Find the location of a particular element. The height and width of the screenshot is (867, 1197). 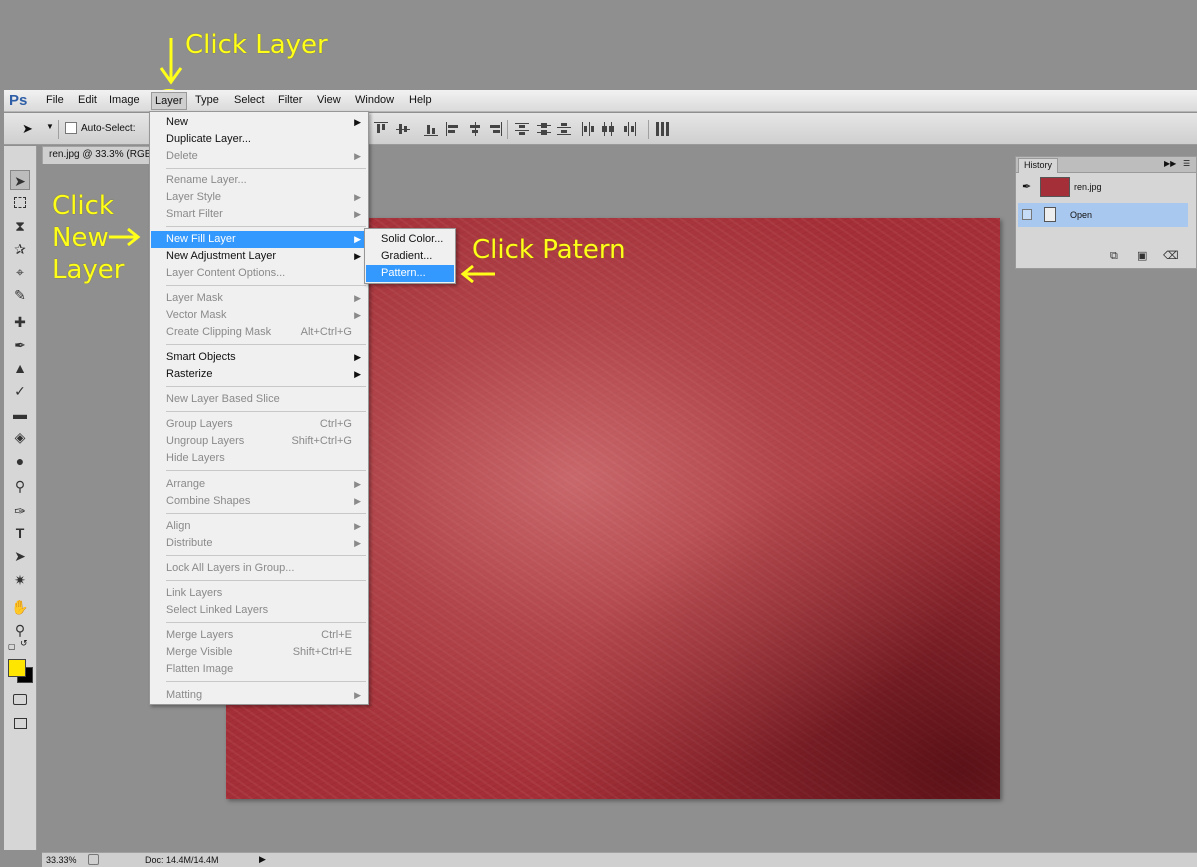

path-selection-tool-icon: ➤ is located at coordinates (20, 556).